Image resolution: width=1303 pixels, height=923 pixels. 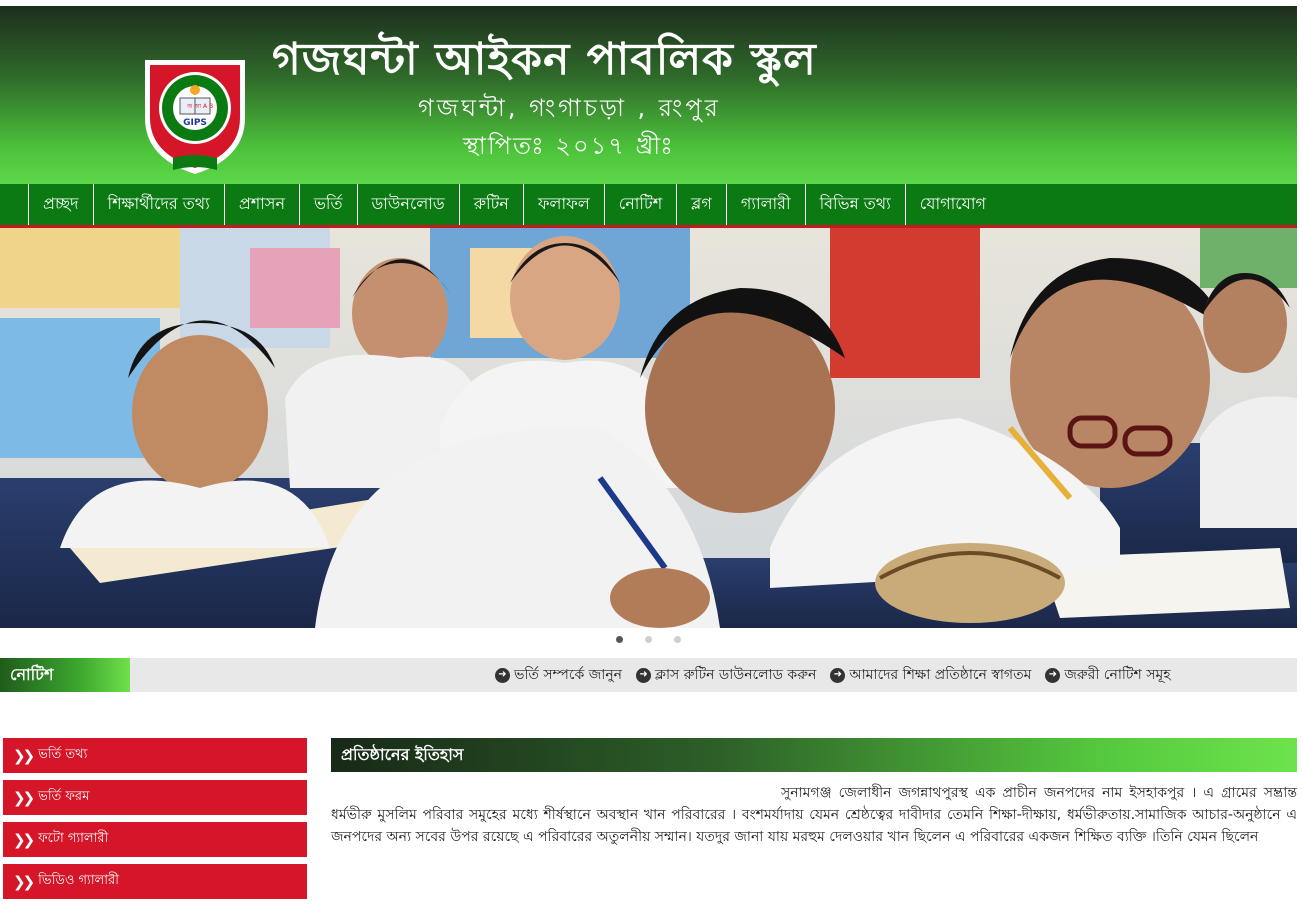 What do you see at coordinates (569, 146) in the screenshot?
I see `school-established: স্থাপিতঃ ২০১৭ খ্রীঃ` at bounding box center [569, 146].